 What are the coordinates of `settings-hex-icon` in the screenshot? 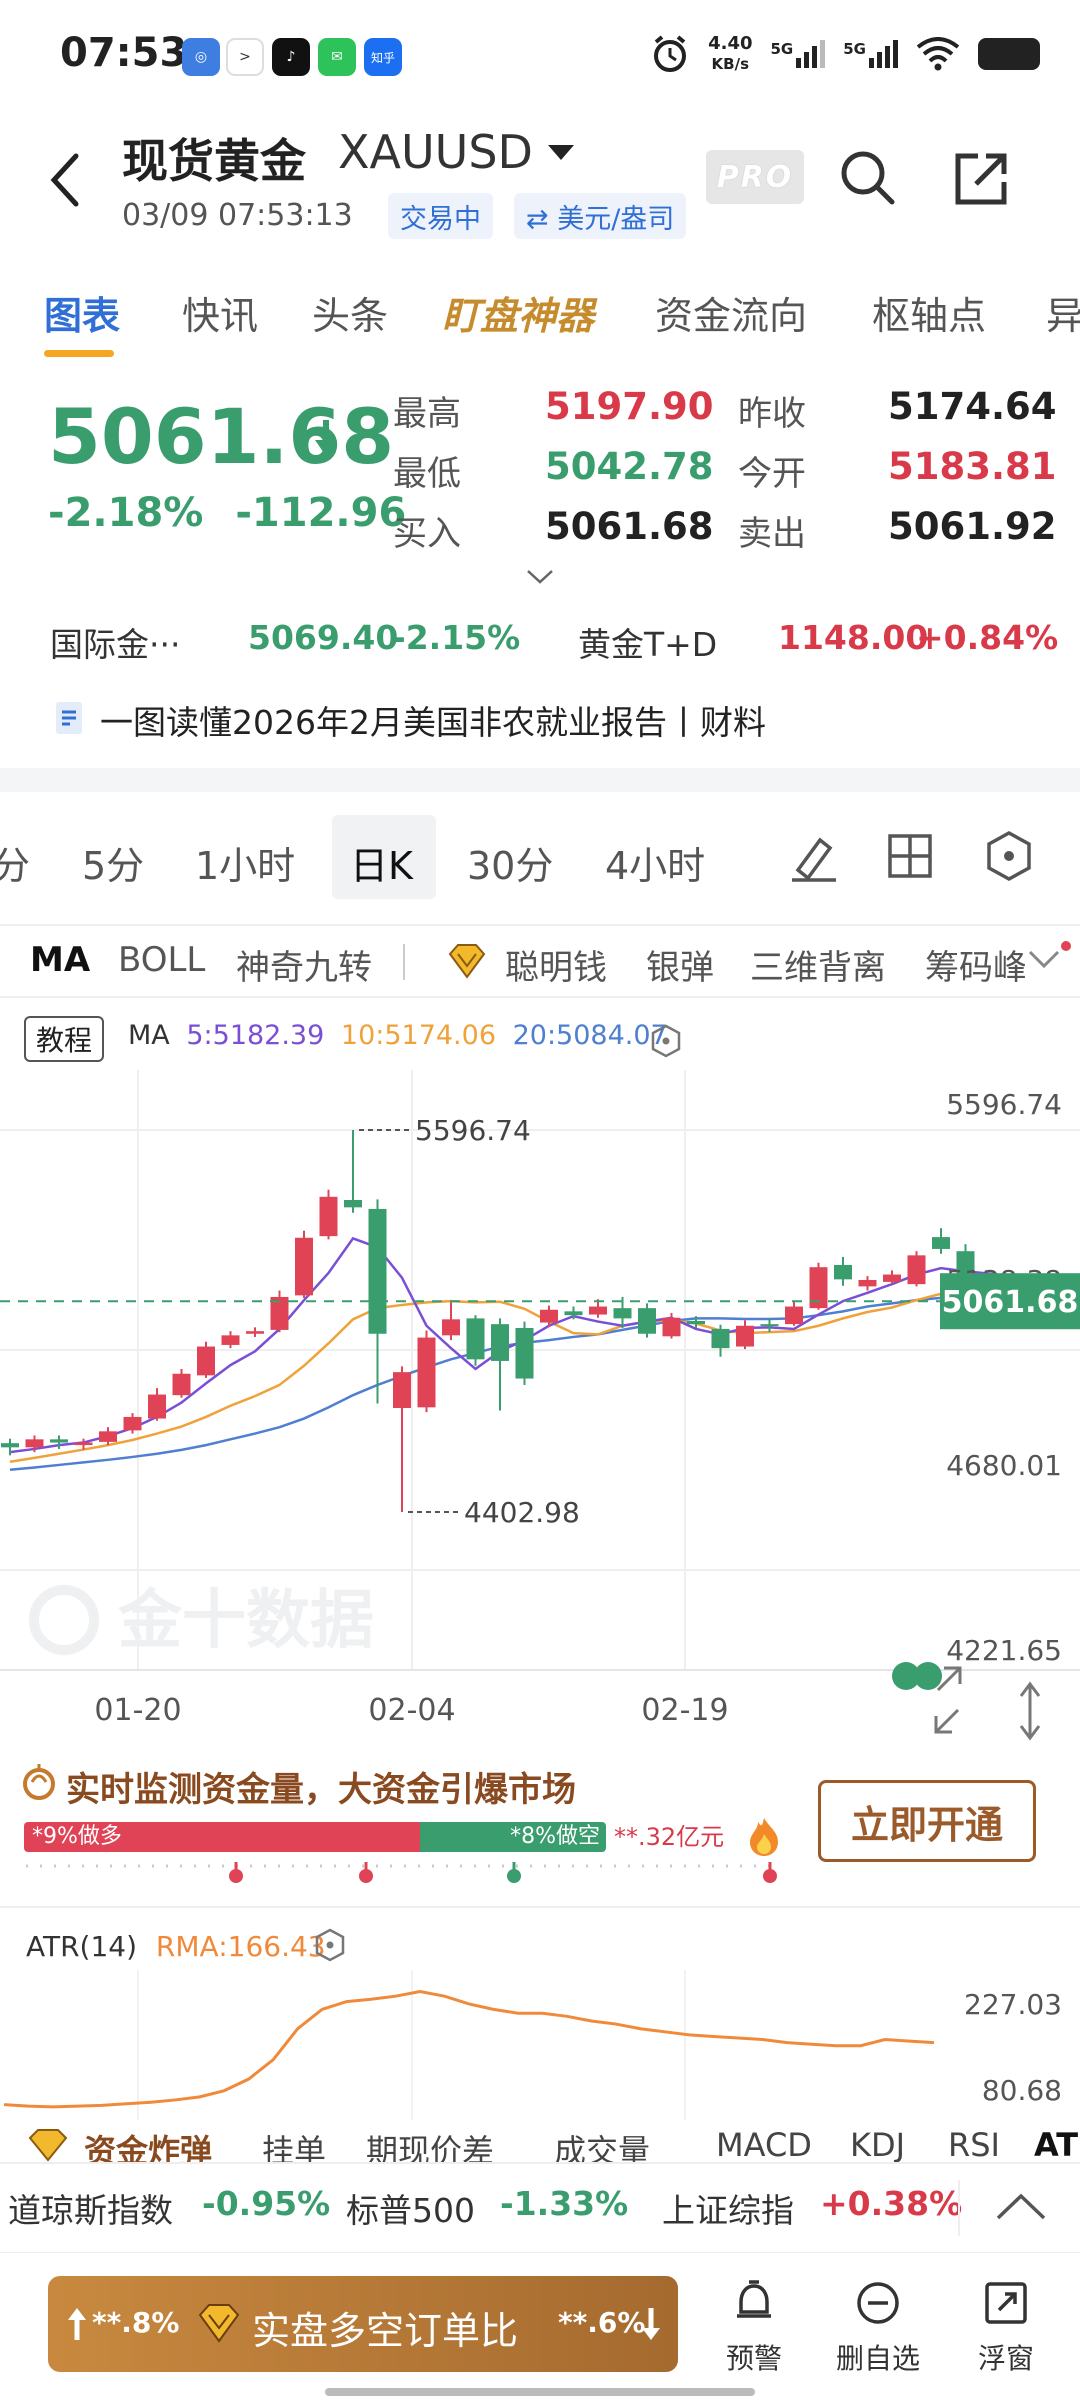 It's located at (1009, 856).